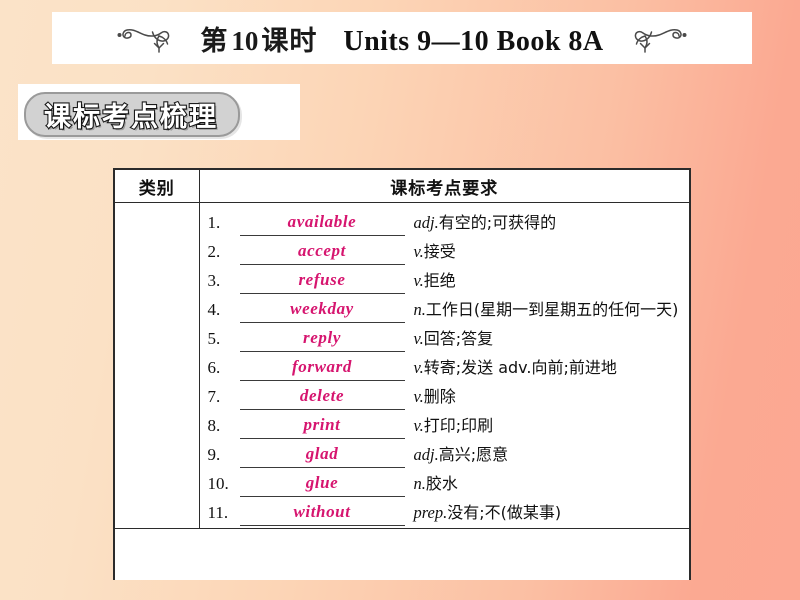 The image size is (800, 600). Describe the element at coordinates (504, 512) in the screenshot. I see `meaning-text: 没有;不(做某事)` at that location.